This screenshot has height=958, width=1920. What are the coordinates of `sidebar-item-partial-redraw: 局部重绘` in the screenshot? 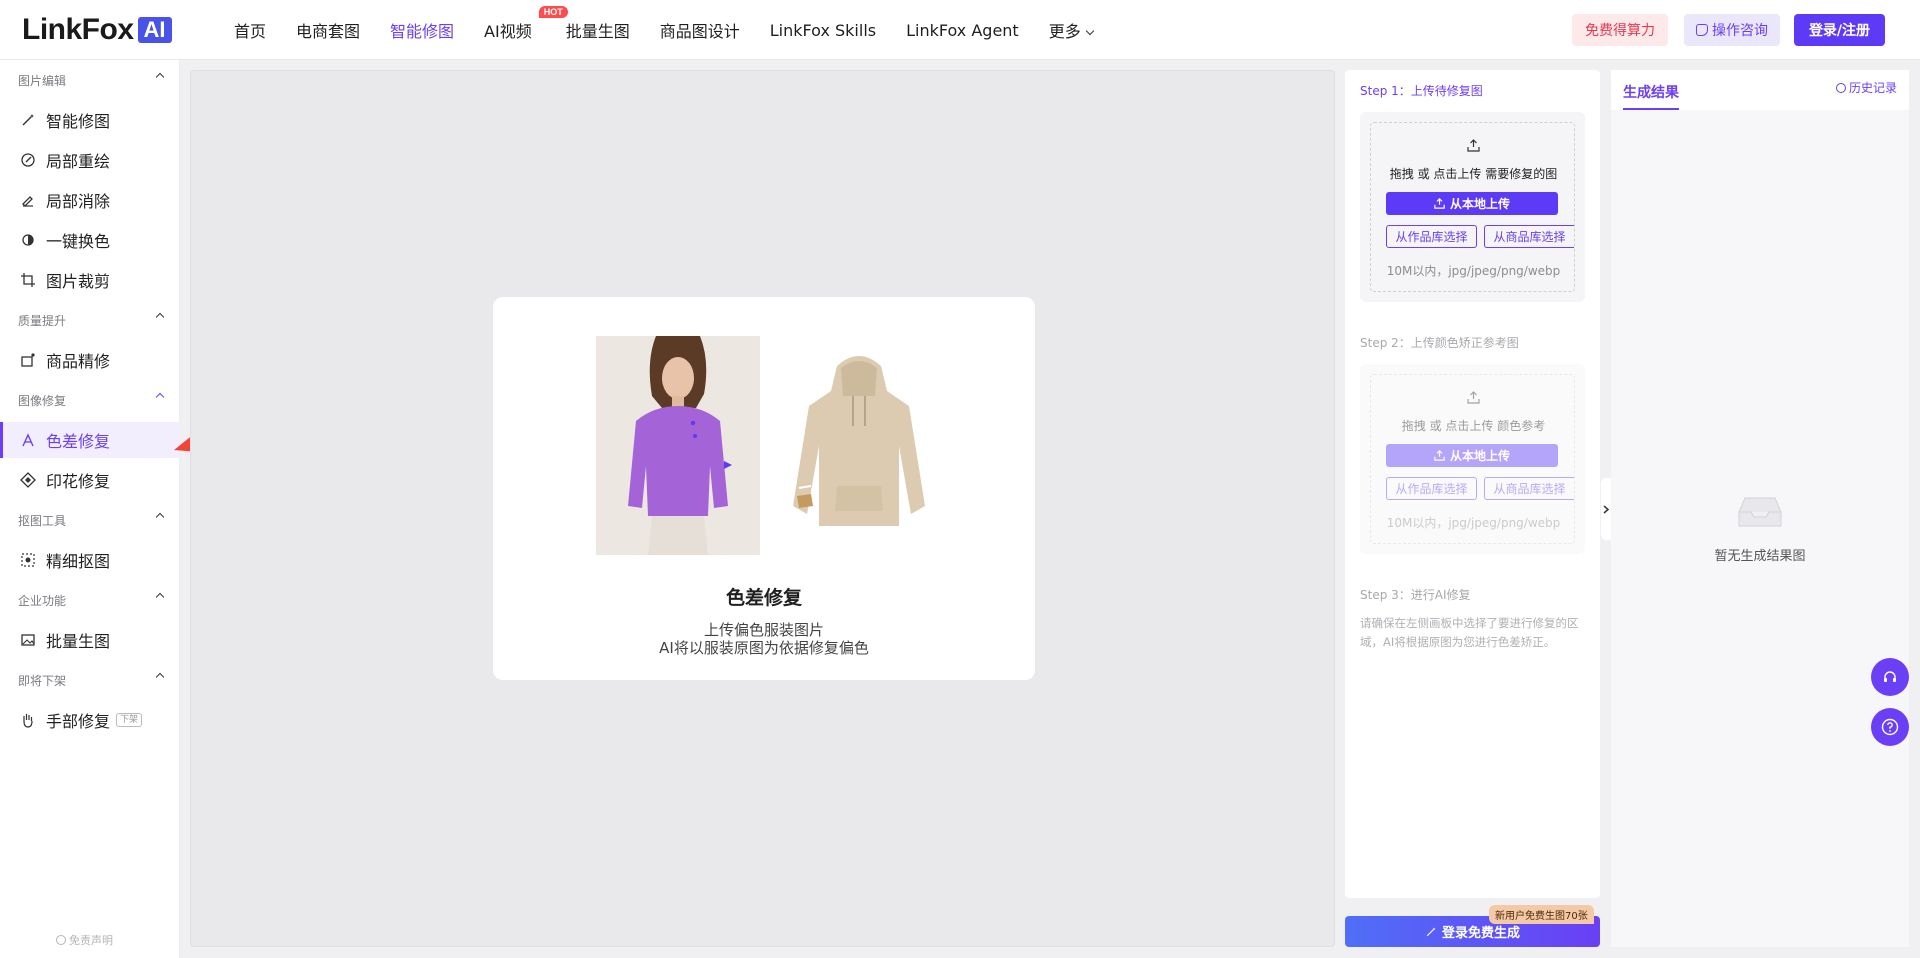 It's located at (90, 160).